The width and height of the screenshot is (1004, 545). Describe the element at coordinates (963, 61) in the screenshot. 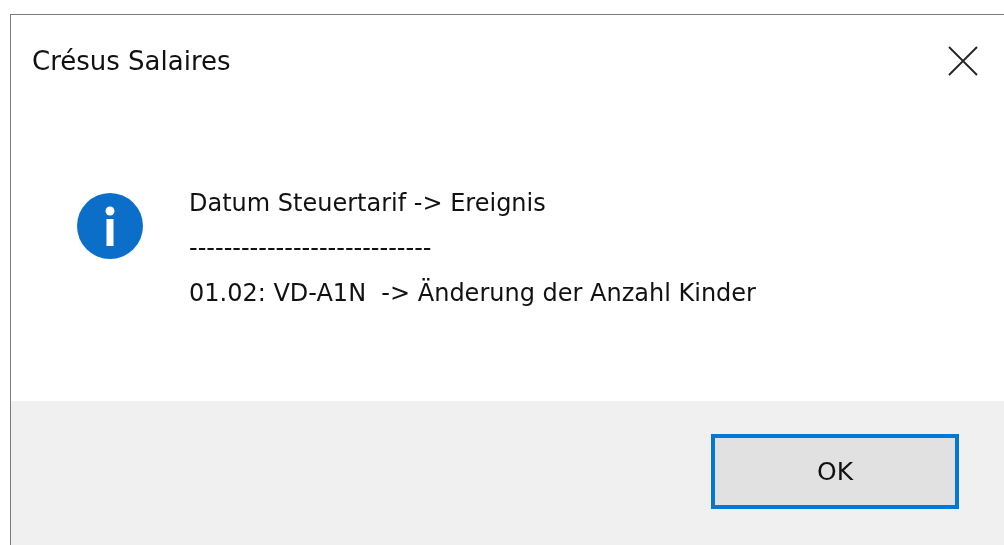

I see `close-icon` at that location.